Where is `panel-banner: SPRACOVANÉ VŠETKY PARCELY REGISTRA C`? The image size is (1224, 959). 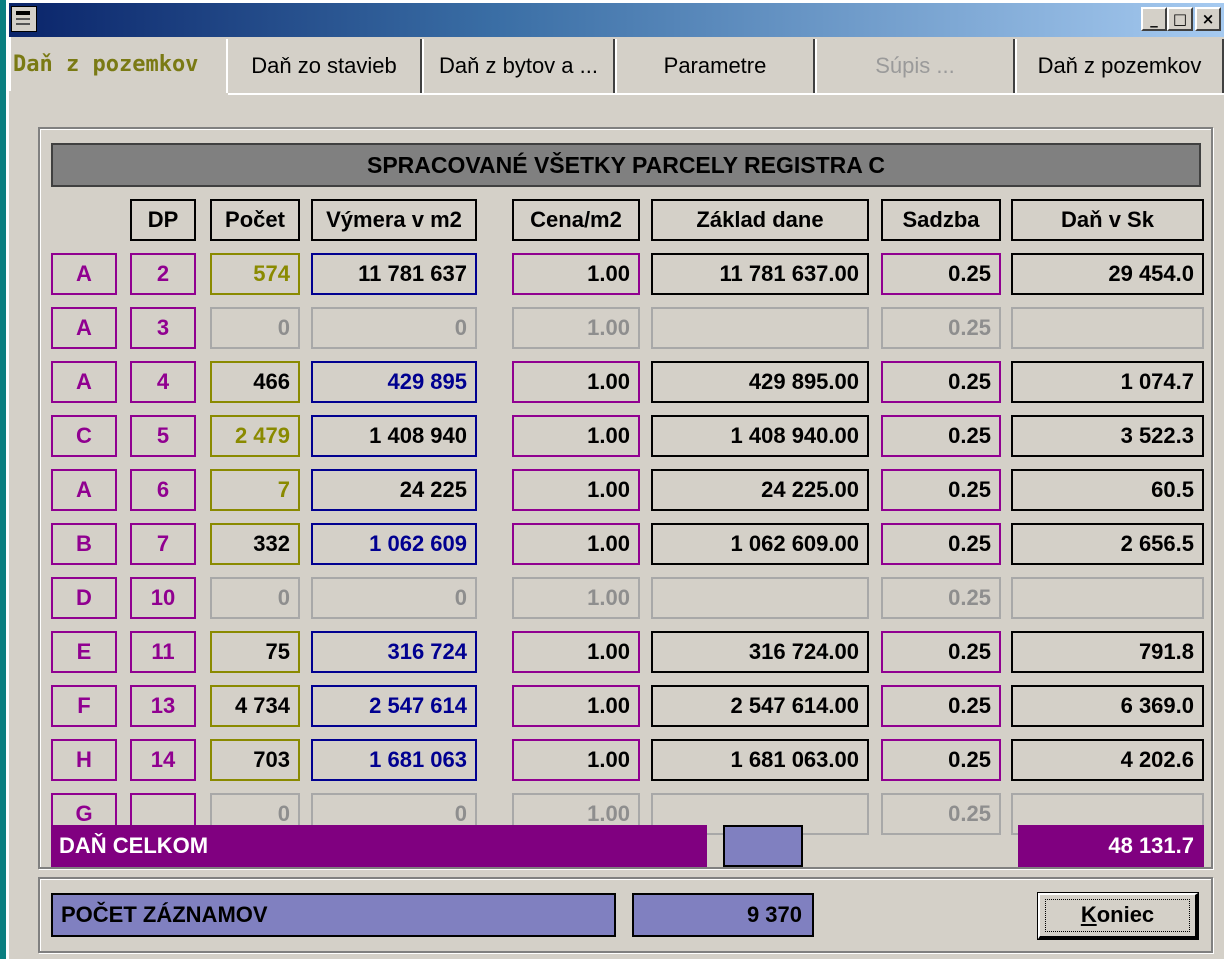 panel-banner: SPRACOVANÉ VŠETKY PARCELY REGISTRA C is located at coordinates (626, 165).